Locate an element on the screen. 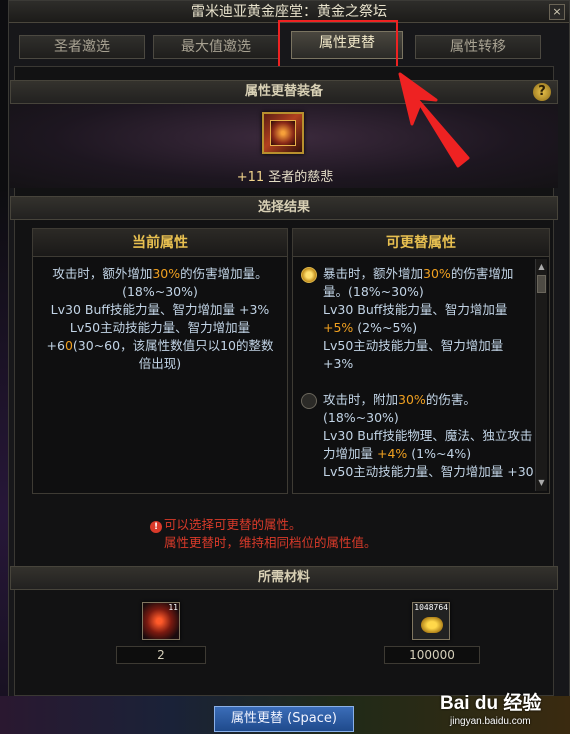 This screenshot has width=570, height=734. equipment-item-icon is located at coordinates (283, 133).